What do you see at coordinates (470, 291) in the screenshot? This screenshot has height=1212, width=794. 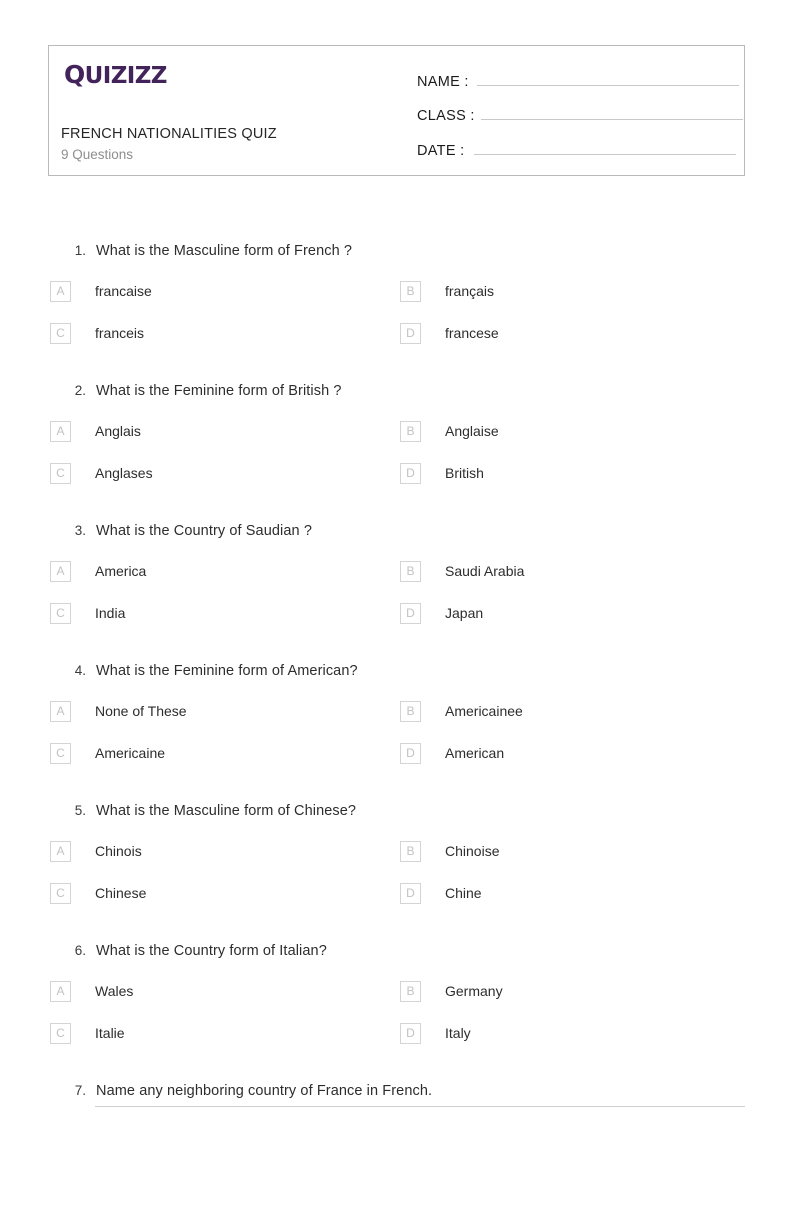 I see `answer-option-label: français` at bounding box center [470, 291].